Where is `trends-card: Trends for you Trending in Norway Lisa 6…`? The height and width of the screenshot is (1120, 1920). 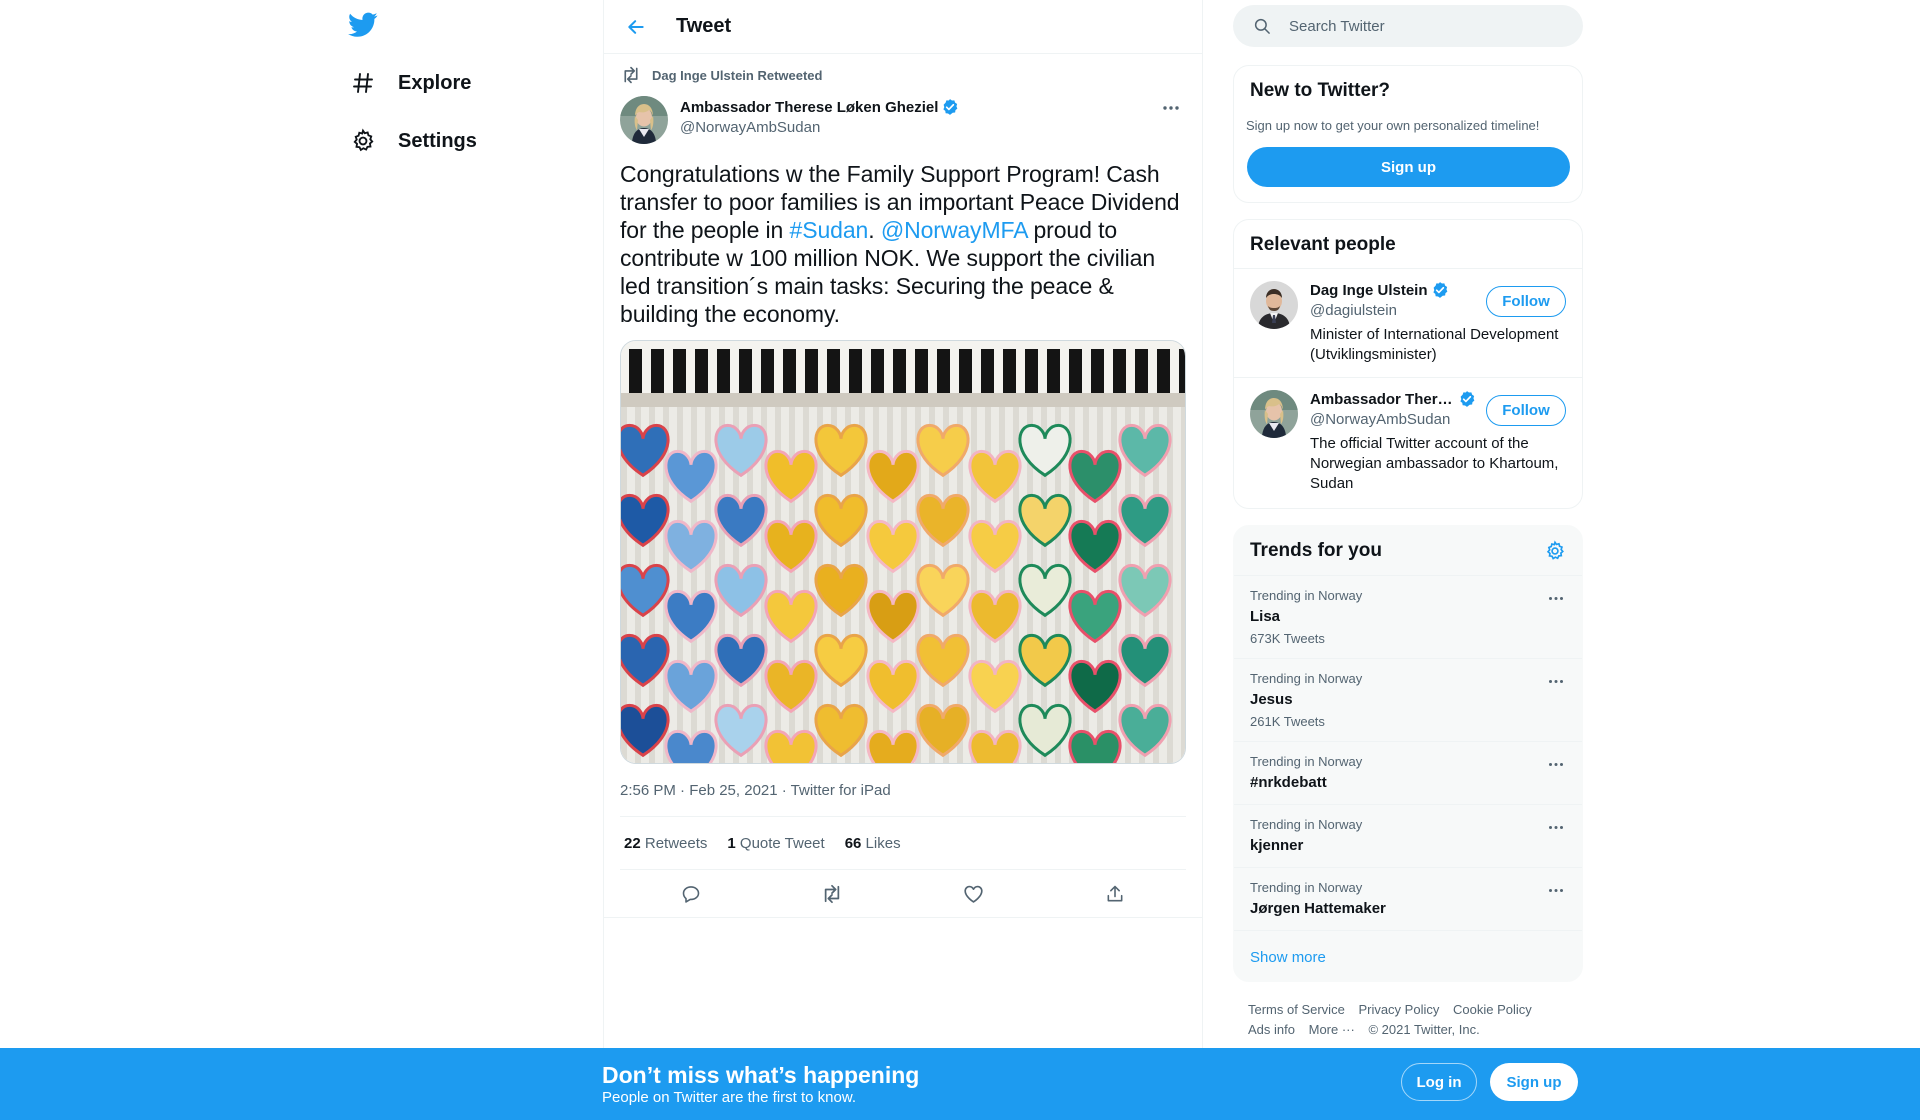 trends-card: Trends for you Trending in Norway Lisa 6… is located at coordinates (1408, 753).